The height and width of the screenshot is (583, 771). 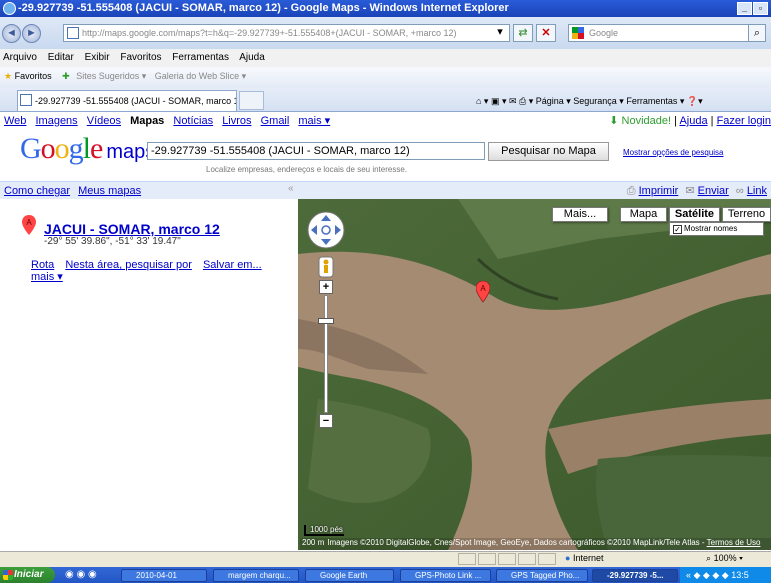 What do you see at coordinates (37, 191) in the screenshot?
I see `directions-link: Como chegar` at bounding box center [37, 191].